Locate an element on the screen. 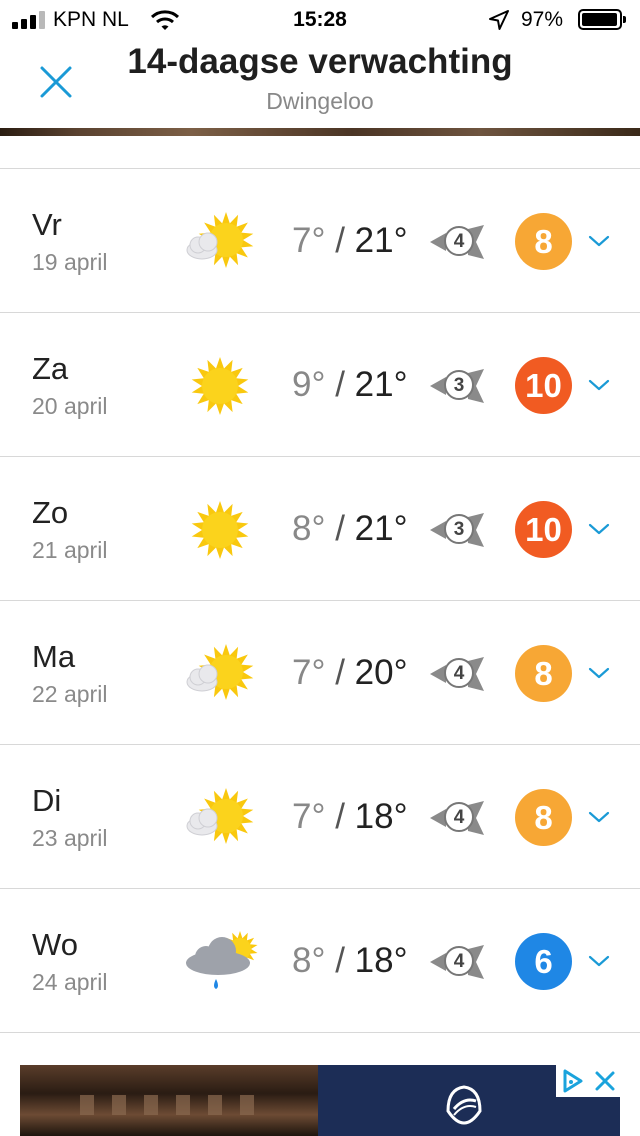 Image resolution: width=640 pixels, height=1136 pixels. cloud-rain-icon is located at coordinates (222, 960).